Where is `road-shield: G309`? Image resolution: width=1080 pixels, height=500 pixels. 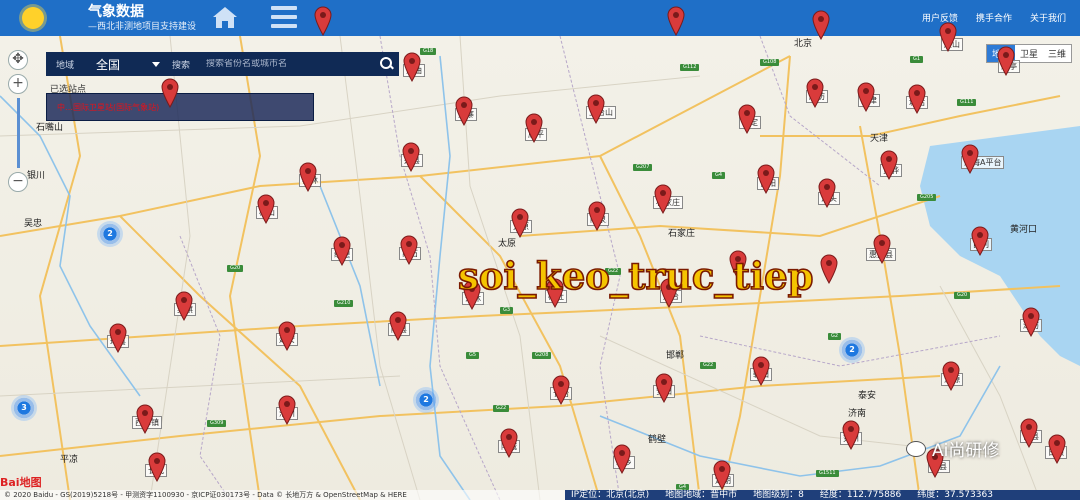
road-shield: G309 is located at coordinates (217, 423).